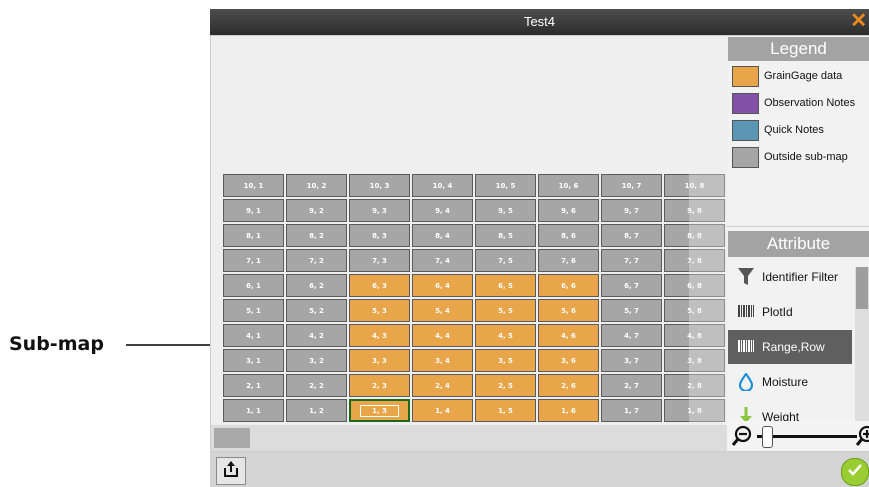 Image resolution: width=869 pixels, height=487 pixels. What do you see at coordinates (505, 185) in the screenshot?
I see `plot-cell: 10, 5` at bounding box center [505, 185].